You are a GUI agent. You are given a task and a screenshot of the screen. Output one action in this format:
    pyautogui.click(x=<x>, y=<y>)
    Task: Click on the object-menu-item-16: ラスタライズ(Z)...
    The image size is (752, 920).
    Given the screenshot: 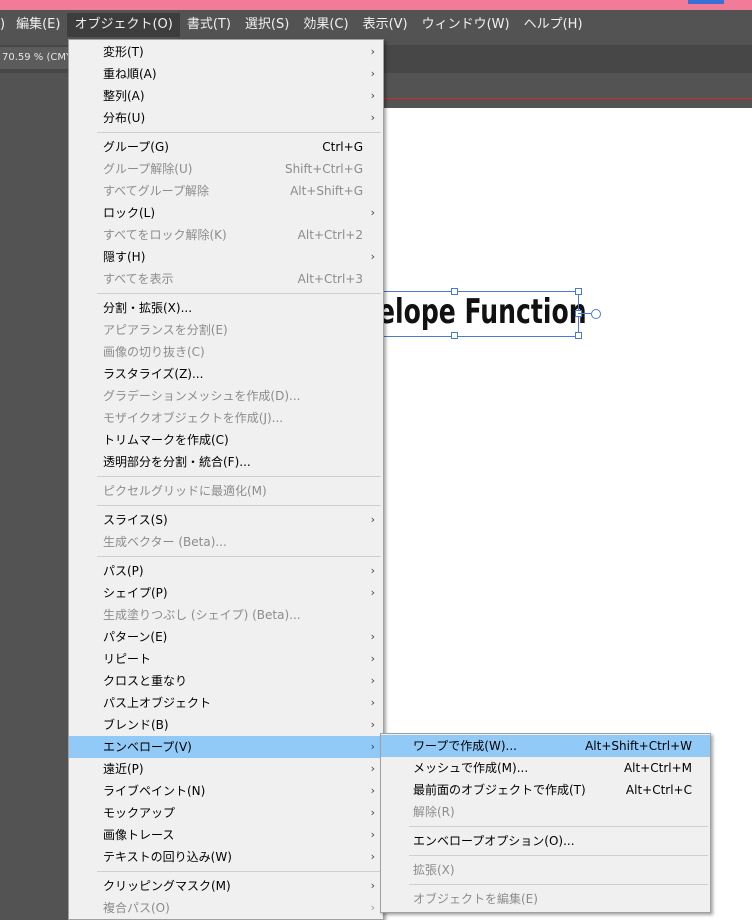 What is the action you would take?
    pyautogui.click(x=226, y=374)
    